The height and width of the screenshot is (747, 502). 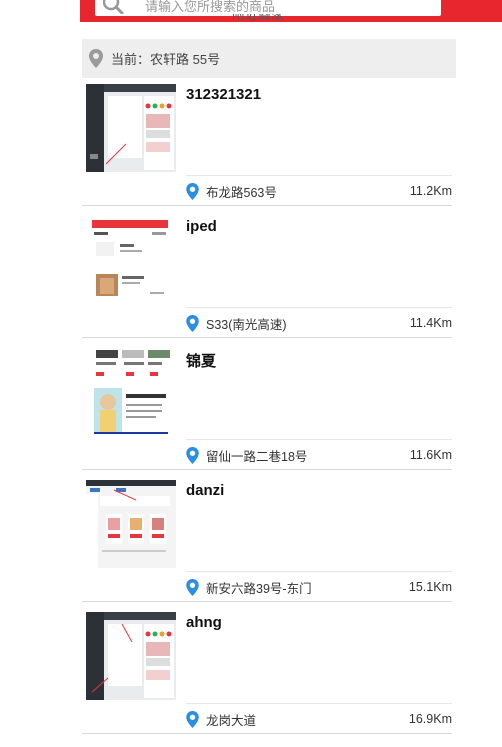 I want to click on store-name: danzi, so click(x=205, y=490).